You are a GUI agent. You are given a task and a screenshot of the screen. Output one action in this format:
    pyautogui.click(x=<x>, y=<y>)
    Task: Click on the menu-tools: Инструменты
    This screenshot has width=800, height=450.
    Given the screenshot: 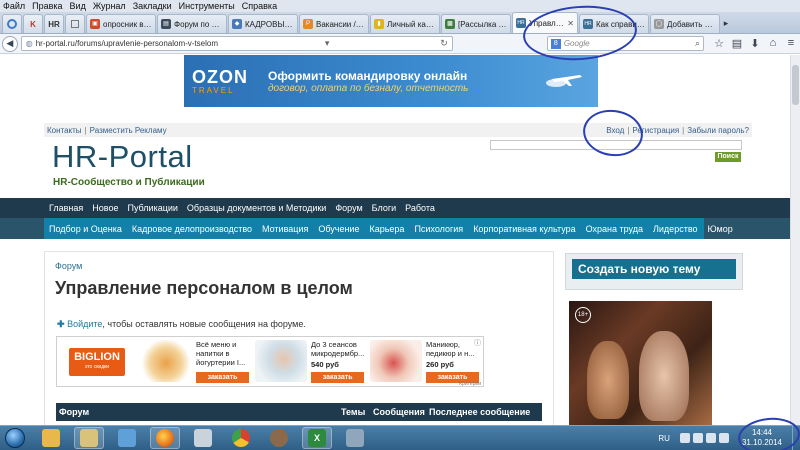 What is the action you would take?
    pyautogui.click(x=207, y=6)
    